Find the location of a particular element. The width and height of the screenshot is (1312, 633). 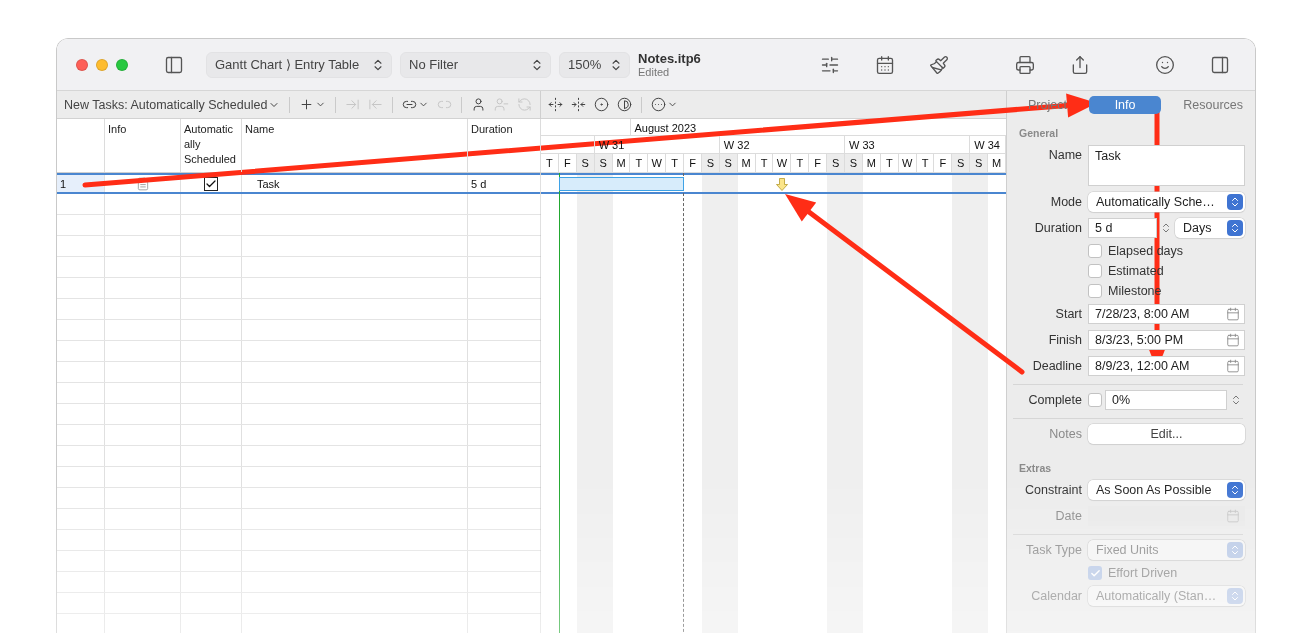

month-label: August 2023 is located at coordinates (818, 127).